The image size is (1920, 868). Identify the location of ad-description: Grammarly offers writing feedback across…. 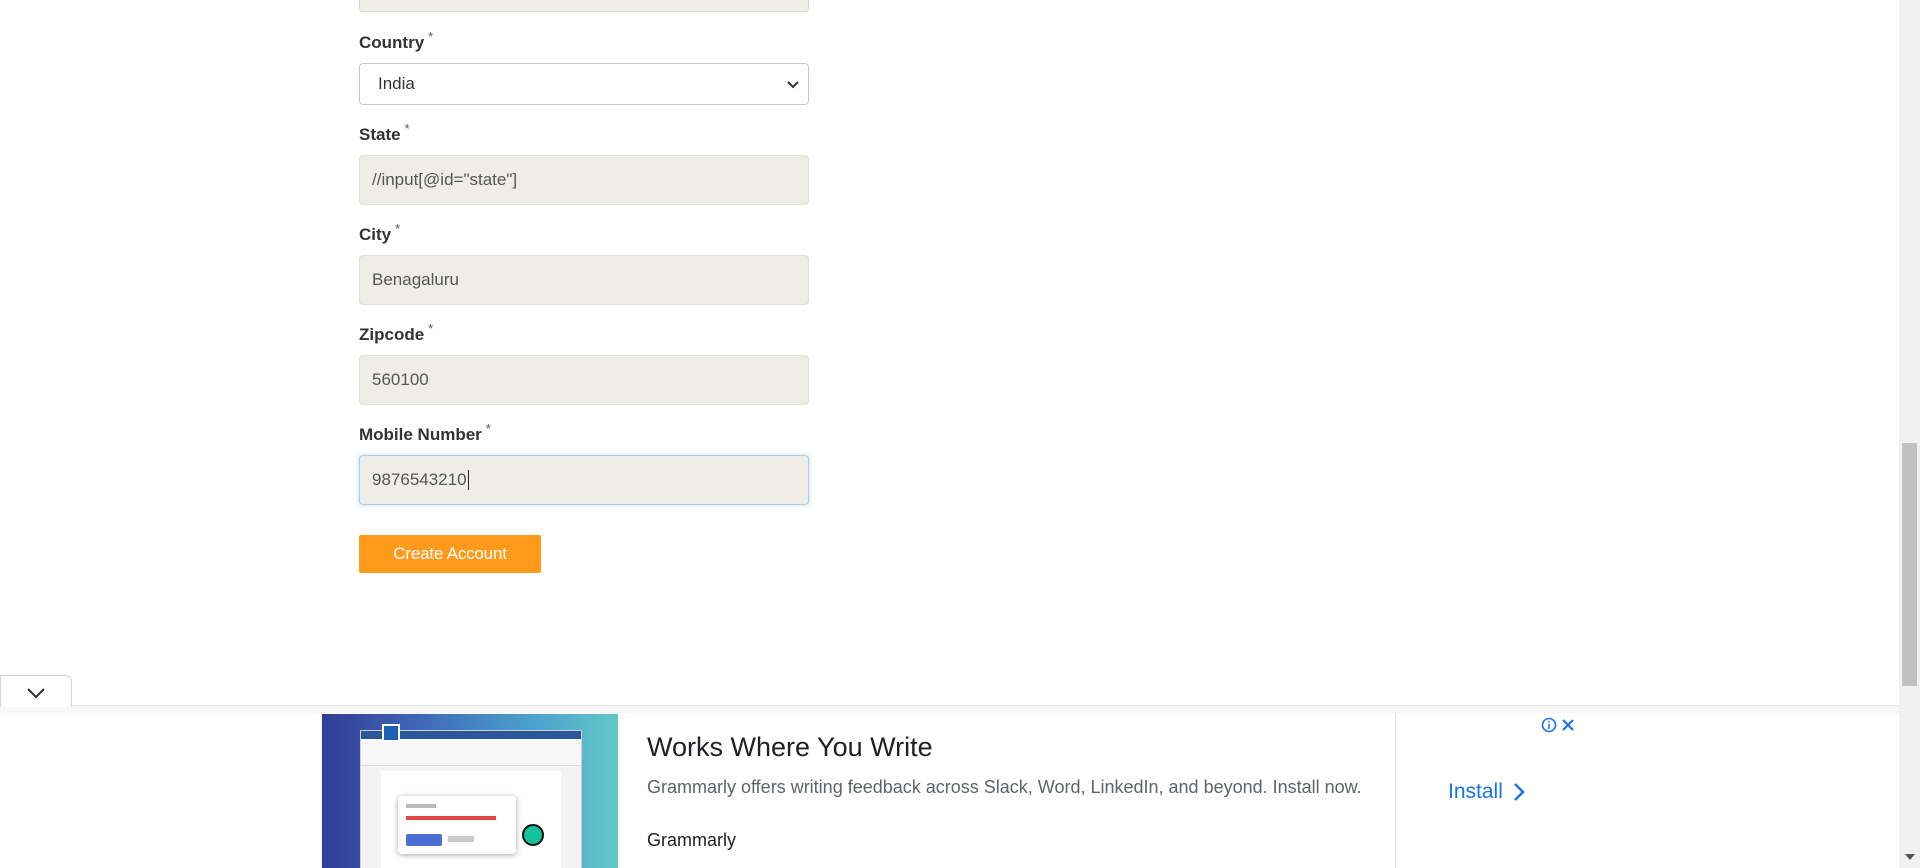
(1004, 787).